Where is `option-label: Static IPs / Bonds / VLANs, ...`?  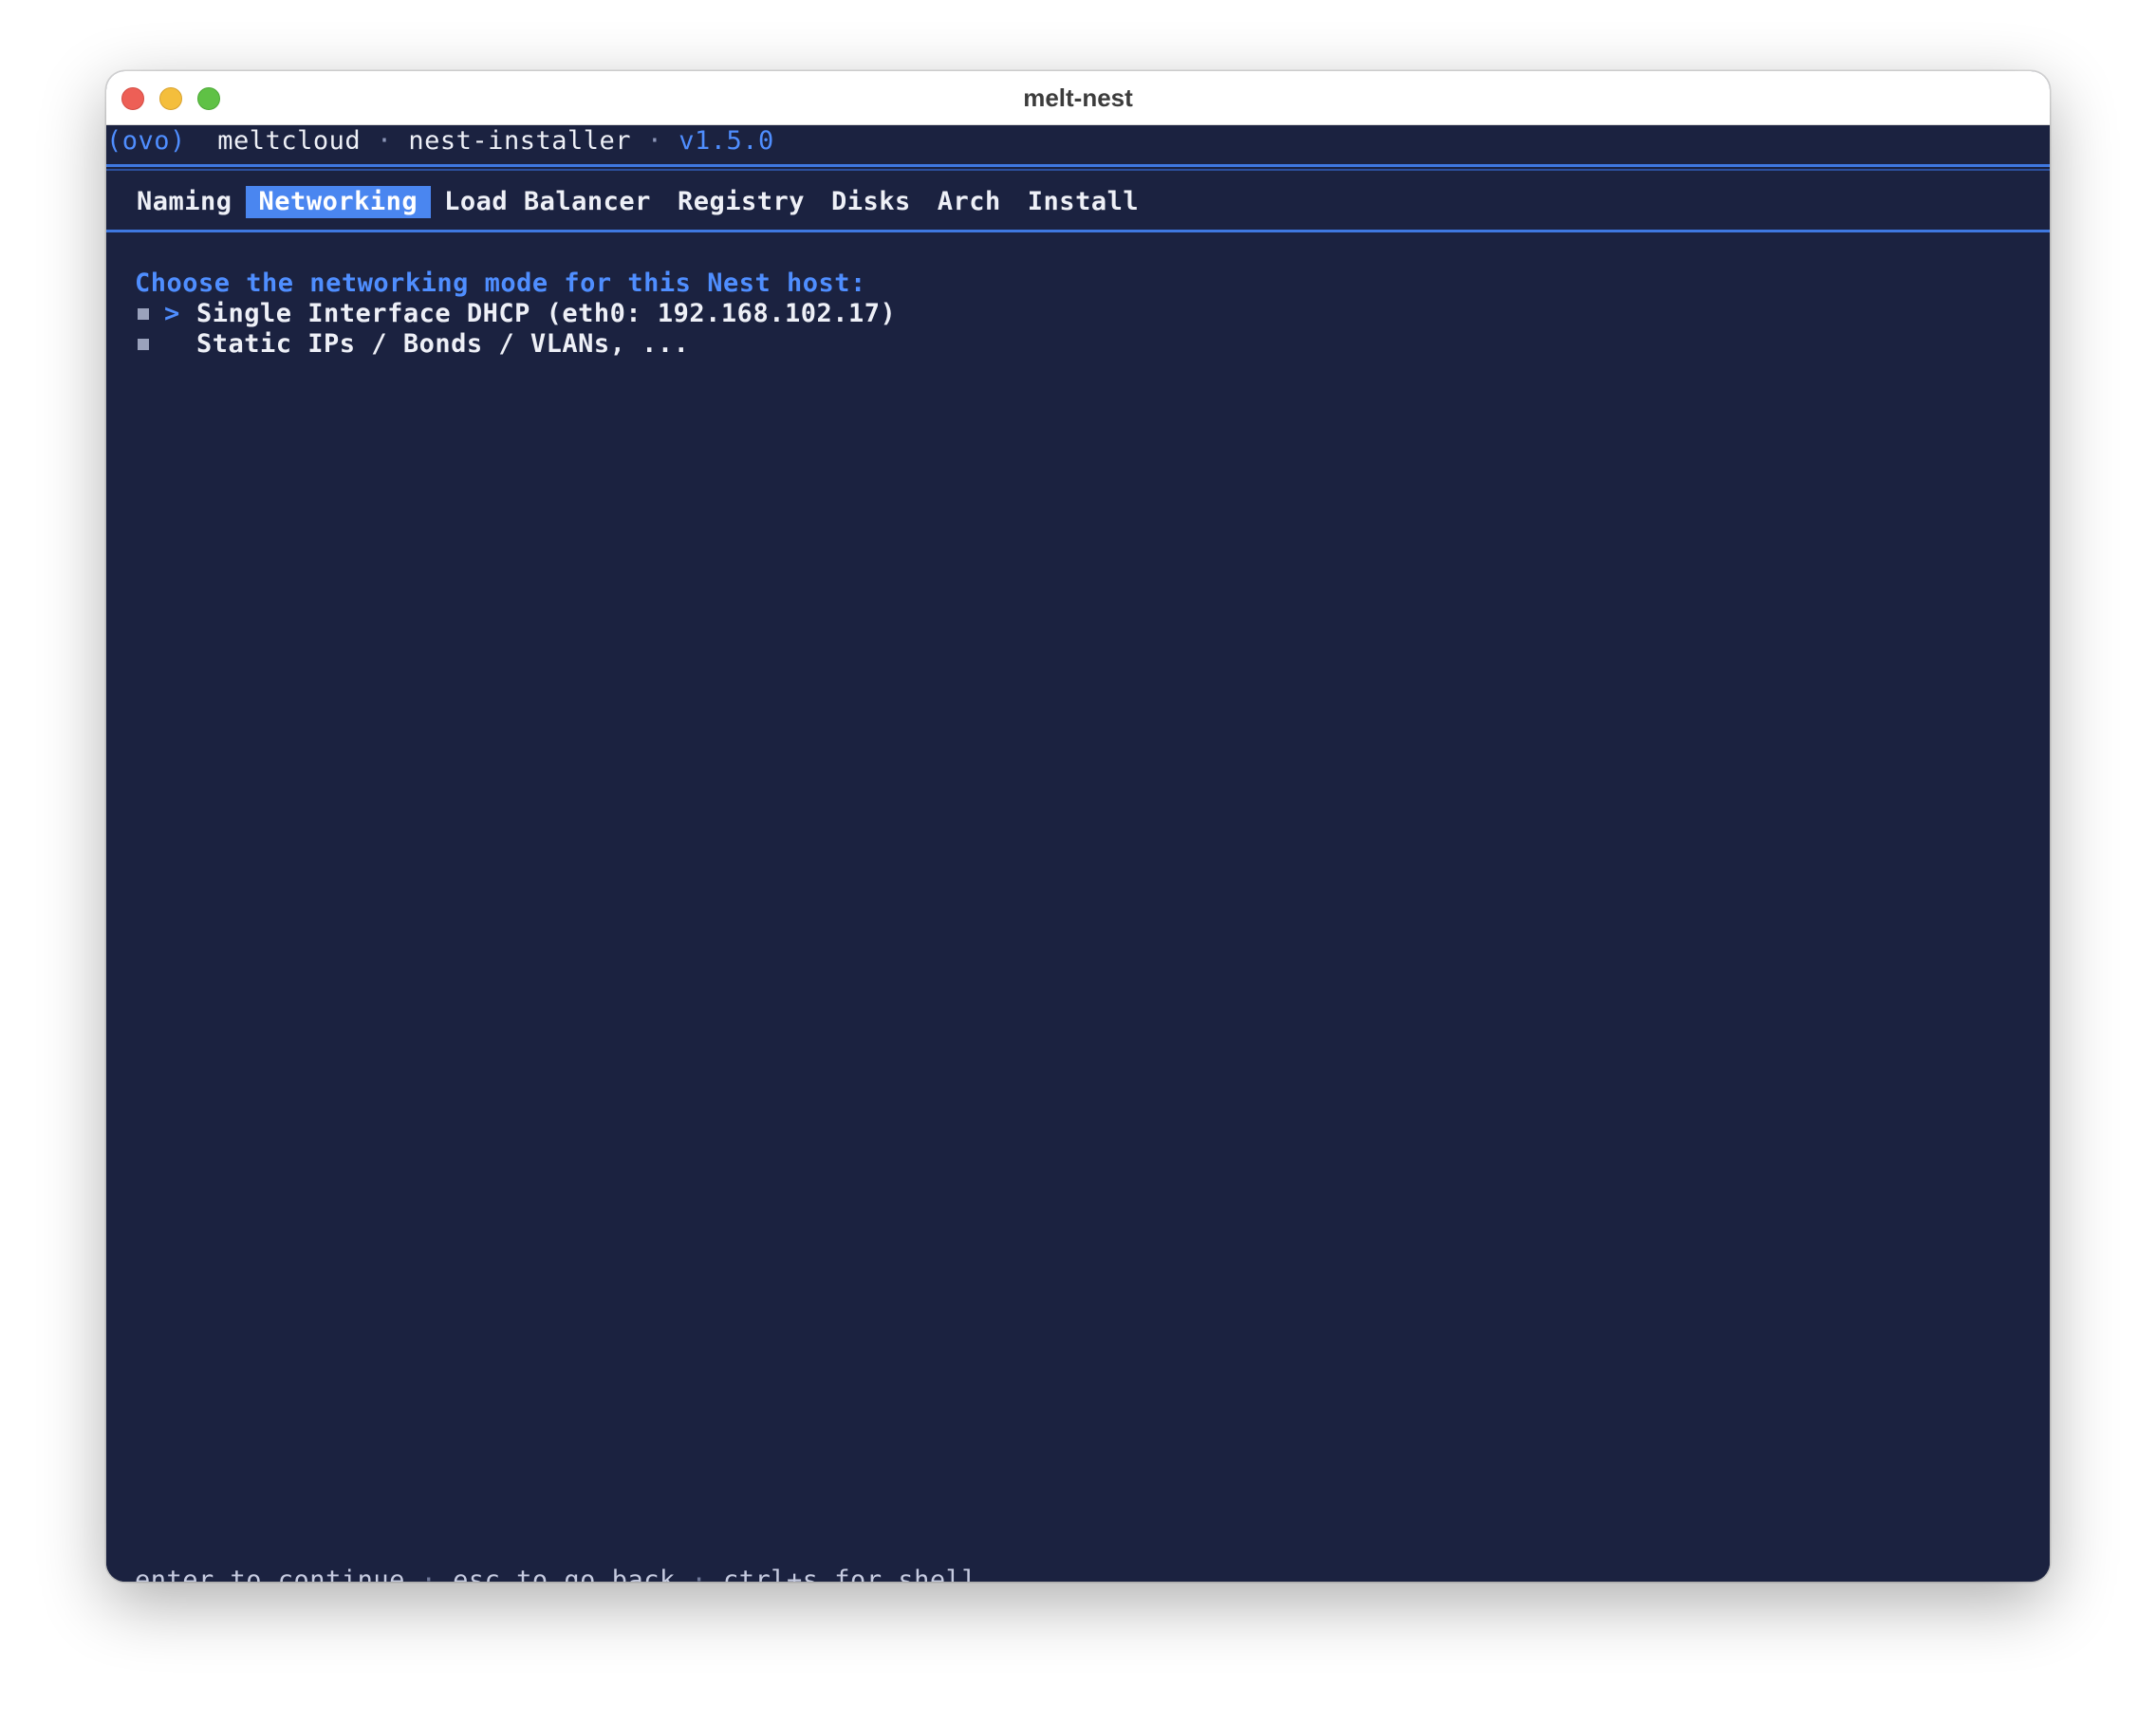
option-label: Static IPs / Bonds / VLANs, ... is located at coordinates (443, 344).